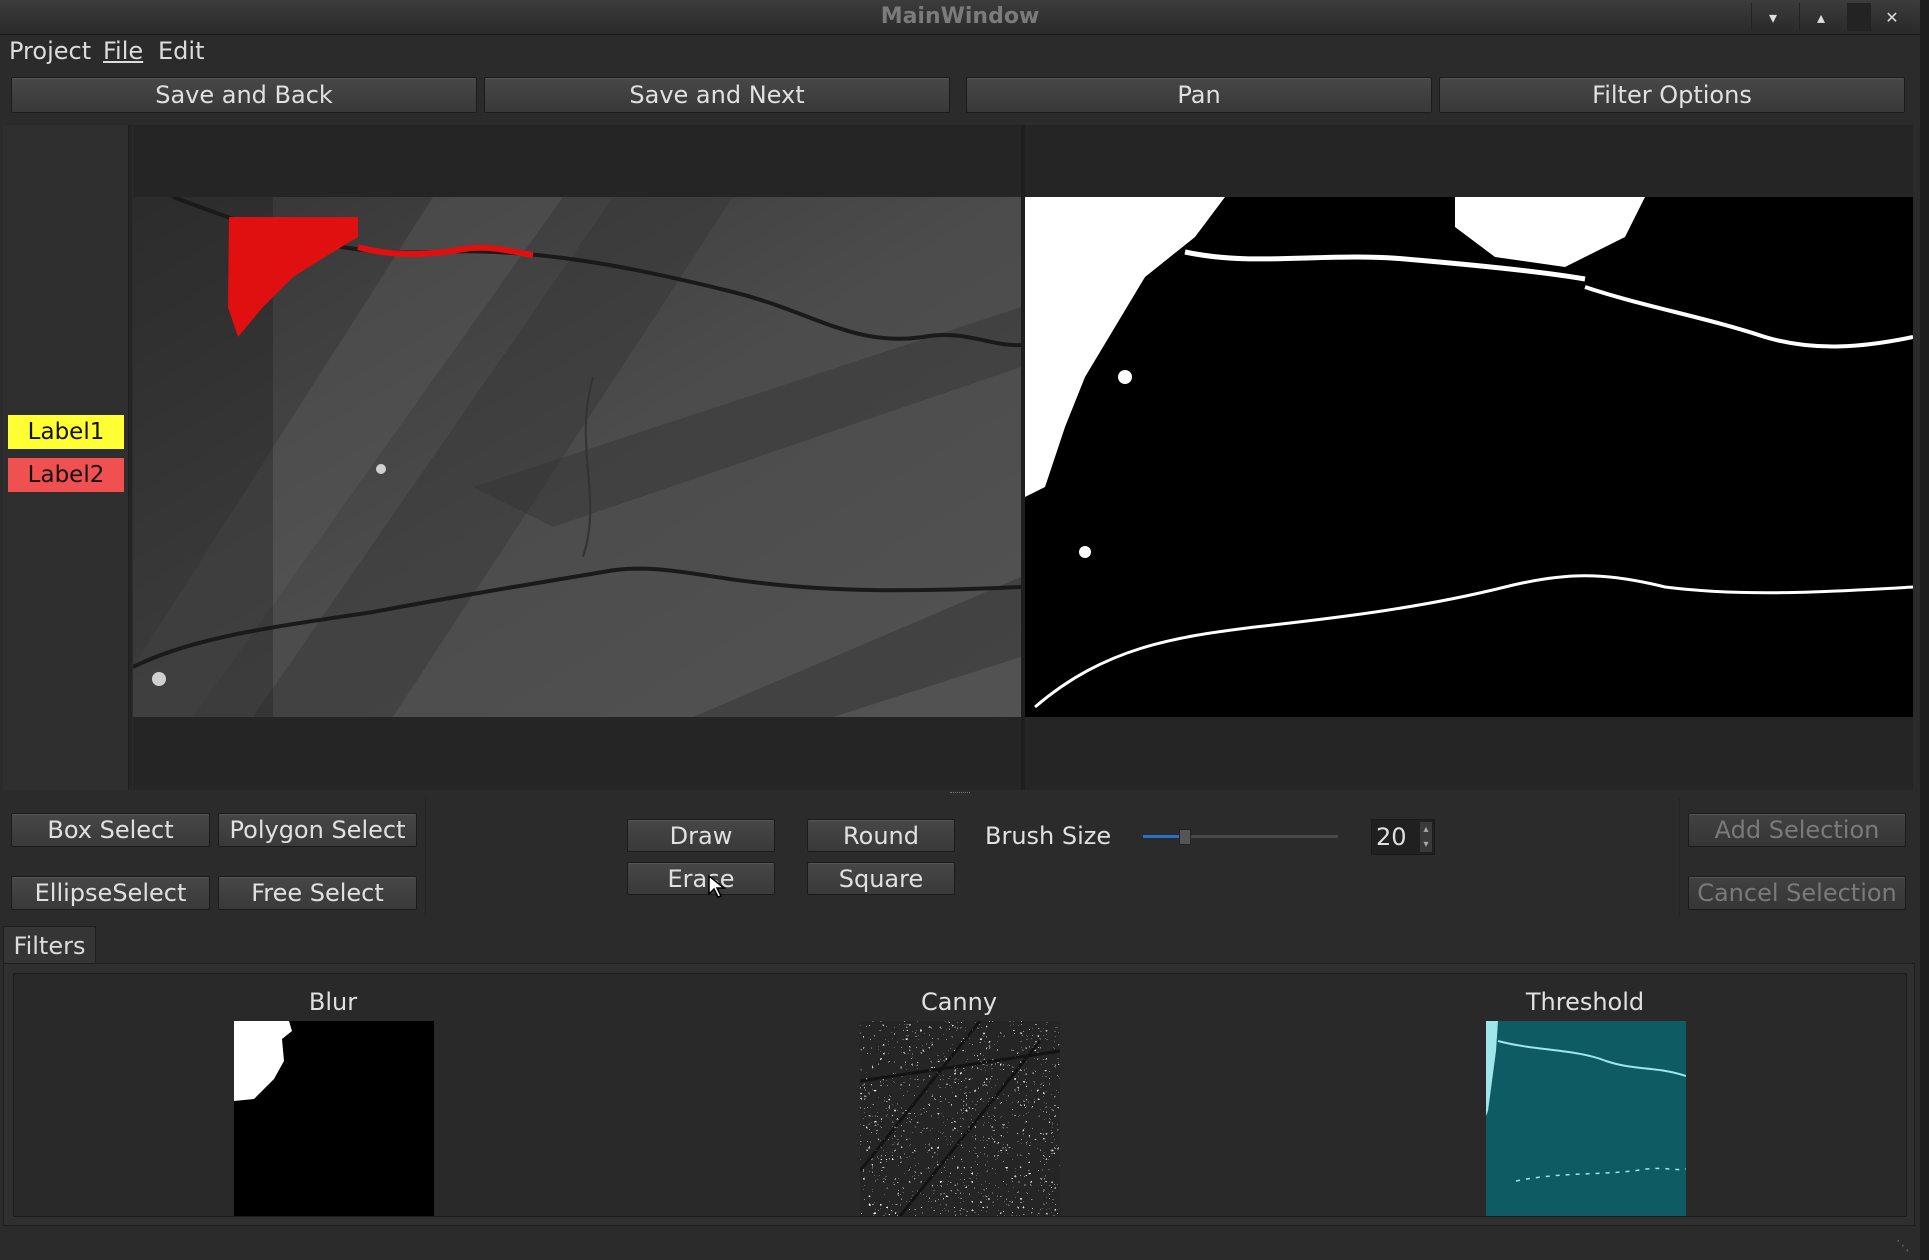 The width and height of the screenshot is (1929, 1260). Describe the element at coordinates (181, 51) in the screenshot. I see `menu-edit: Edit` at that location.